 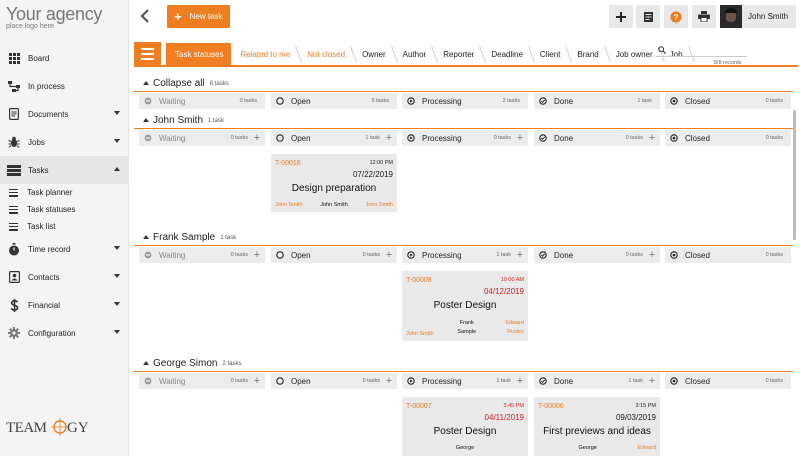 I want to click on card-reporter: Edward Rusley, so click(x=512, y=328).